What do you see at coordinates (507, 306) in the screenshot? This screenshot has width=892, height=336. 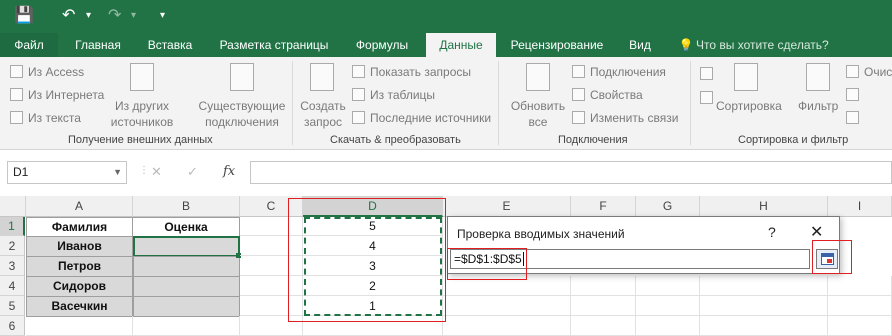 I see `cell-e5` at bounding box center [507, 306].